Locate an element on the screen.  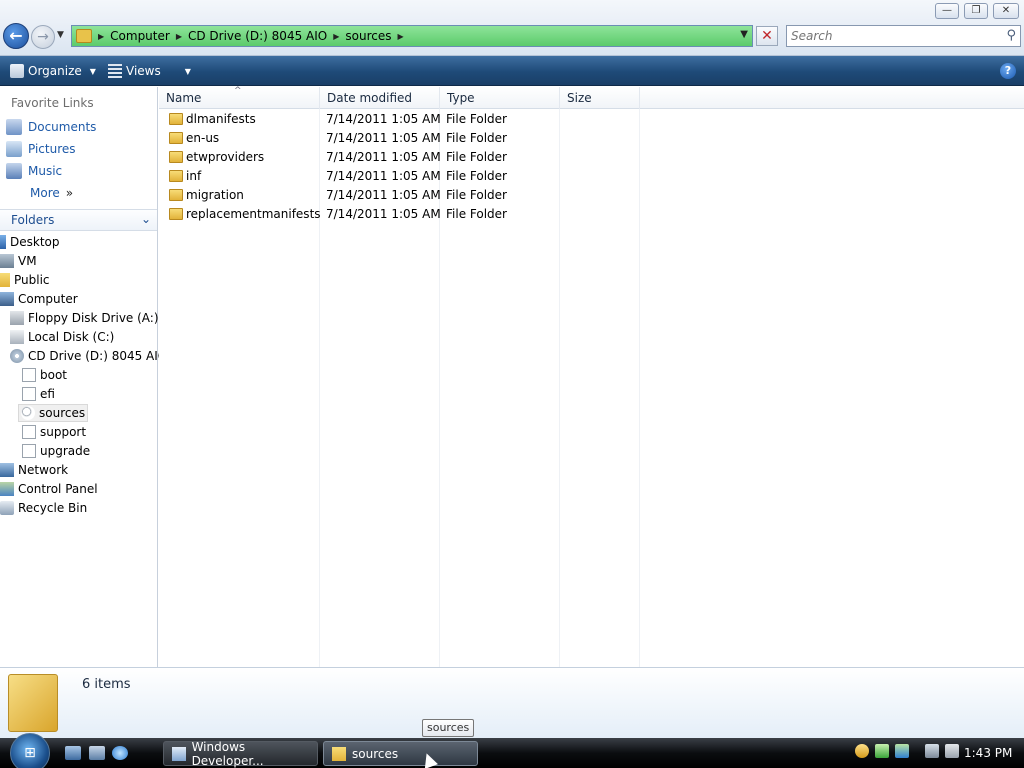
music-icon is located at coordinates (14, 171).